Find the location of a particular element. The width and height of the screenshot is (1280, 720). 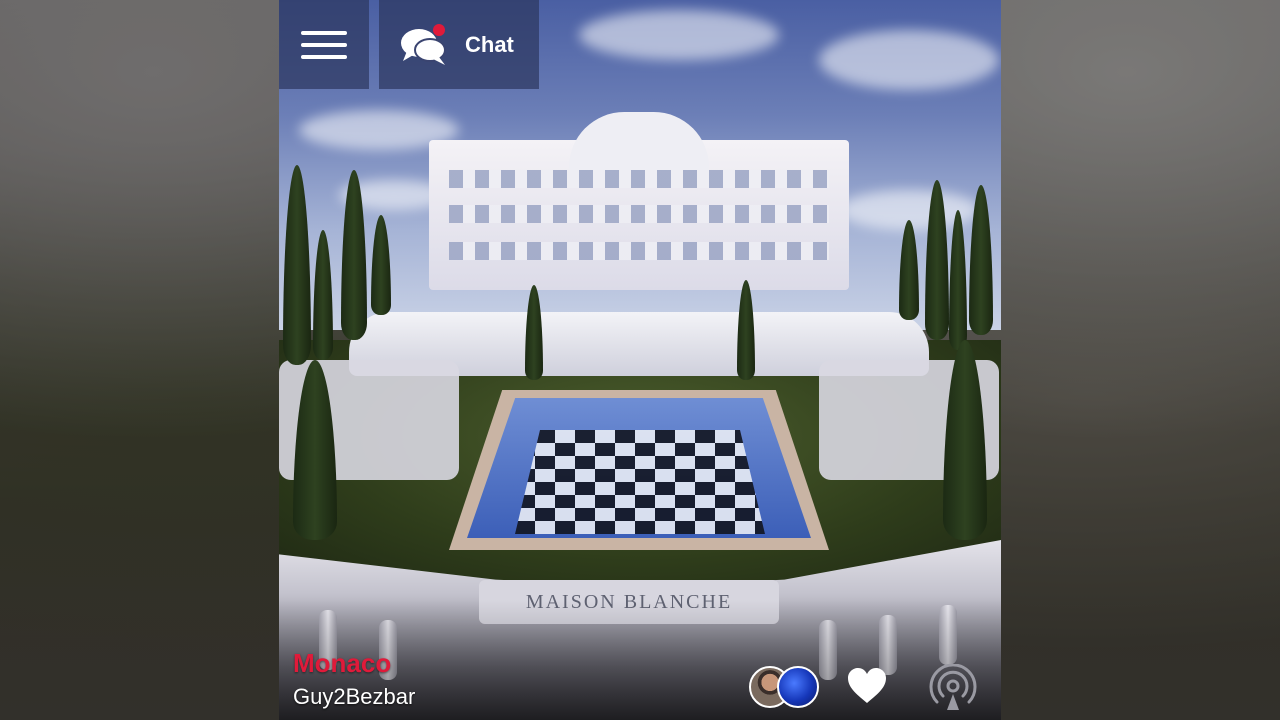

globe-avatar is located at coordinates (798, 687).